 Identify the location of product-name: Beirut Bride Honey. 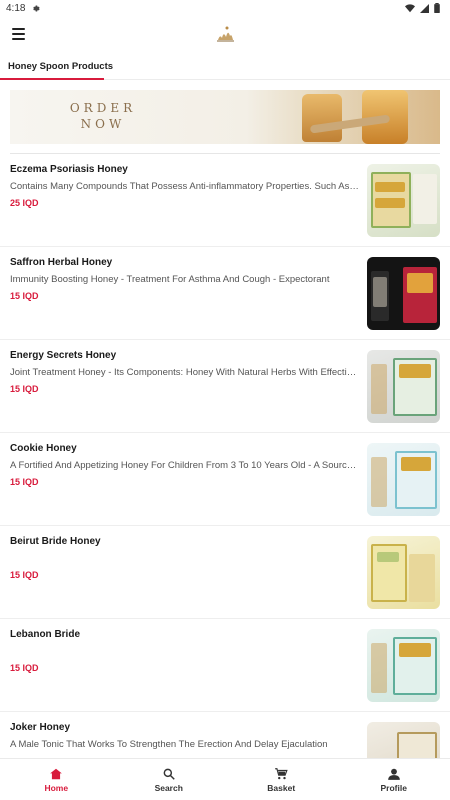
(55, 541).